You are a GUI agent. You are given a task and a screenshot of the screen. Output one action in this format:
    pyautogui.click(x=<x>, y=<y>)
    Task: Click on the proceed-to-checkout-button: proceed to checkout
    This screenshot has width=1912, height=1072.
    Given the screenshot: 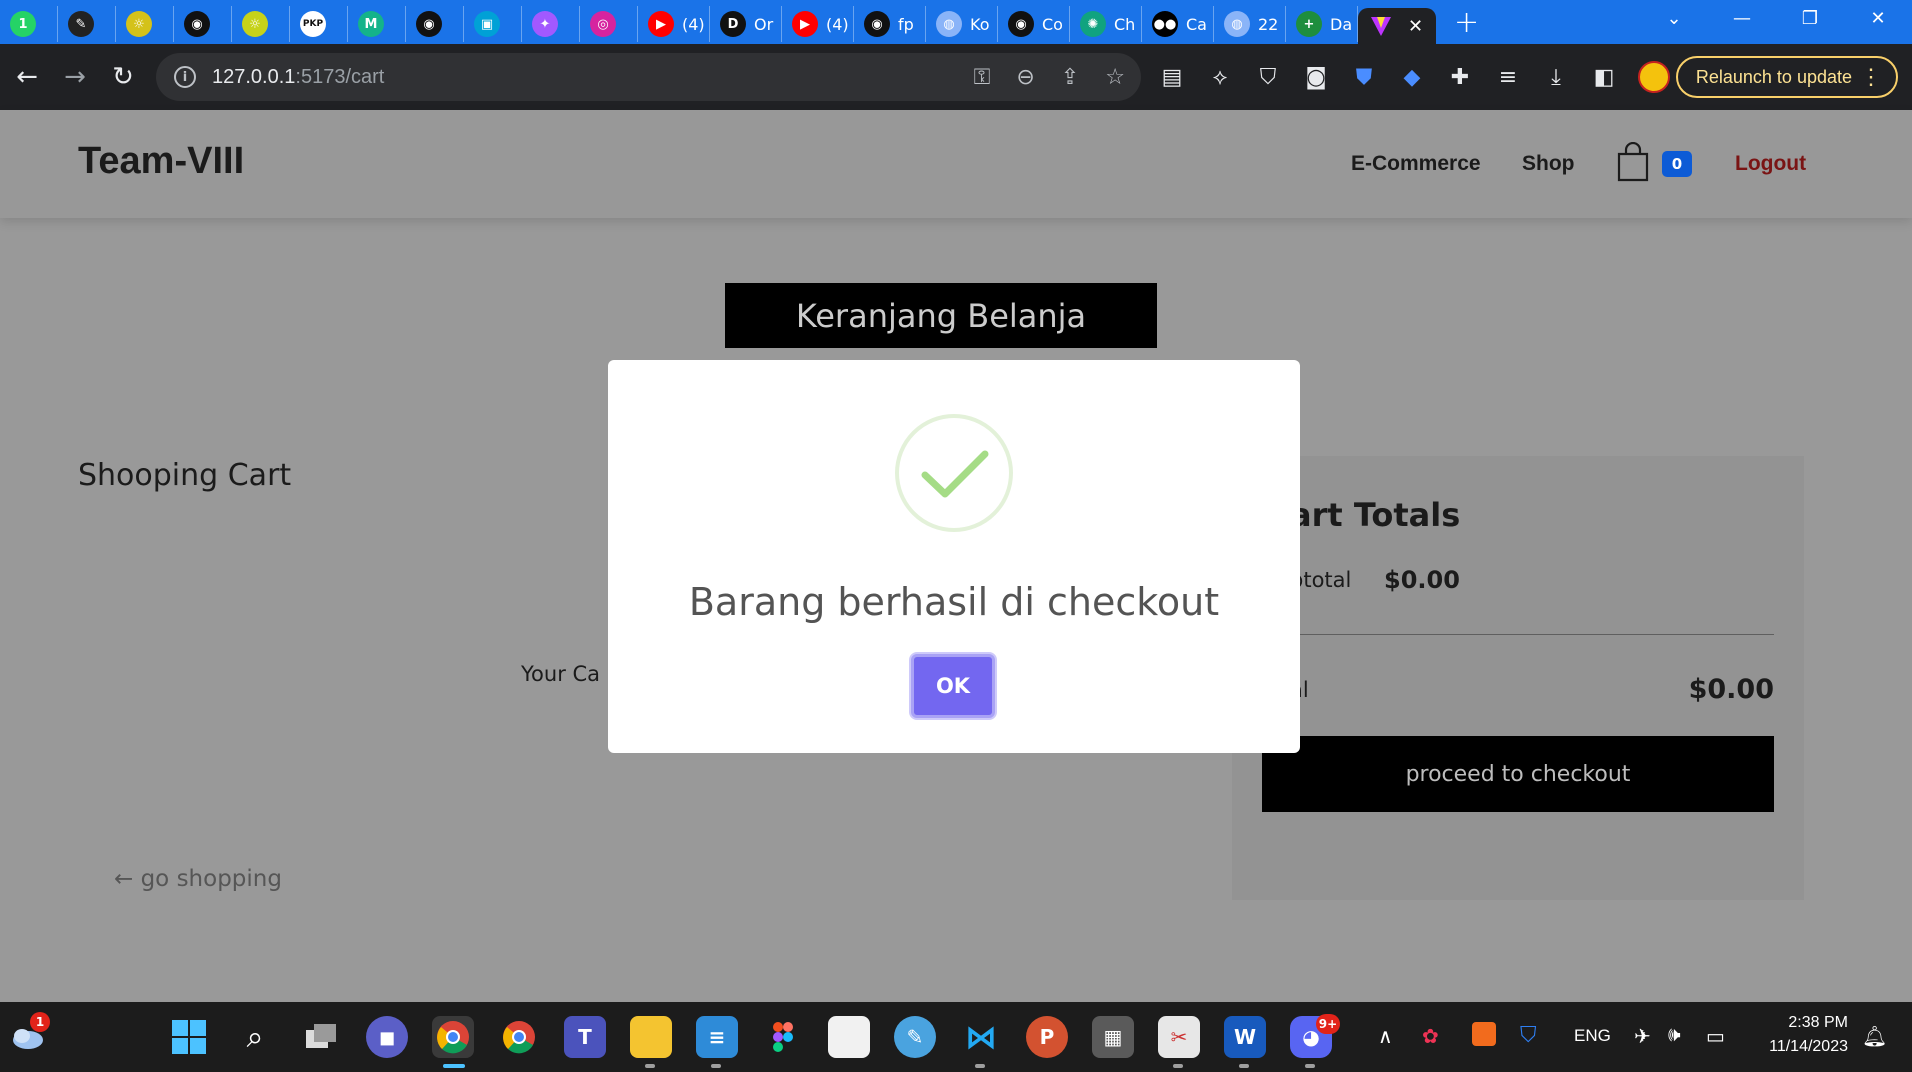 What is the action you would take?
    pyautogui.click(x=1518, y=774)
    